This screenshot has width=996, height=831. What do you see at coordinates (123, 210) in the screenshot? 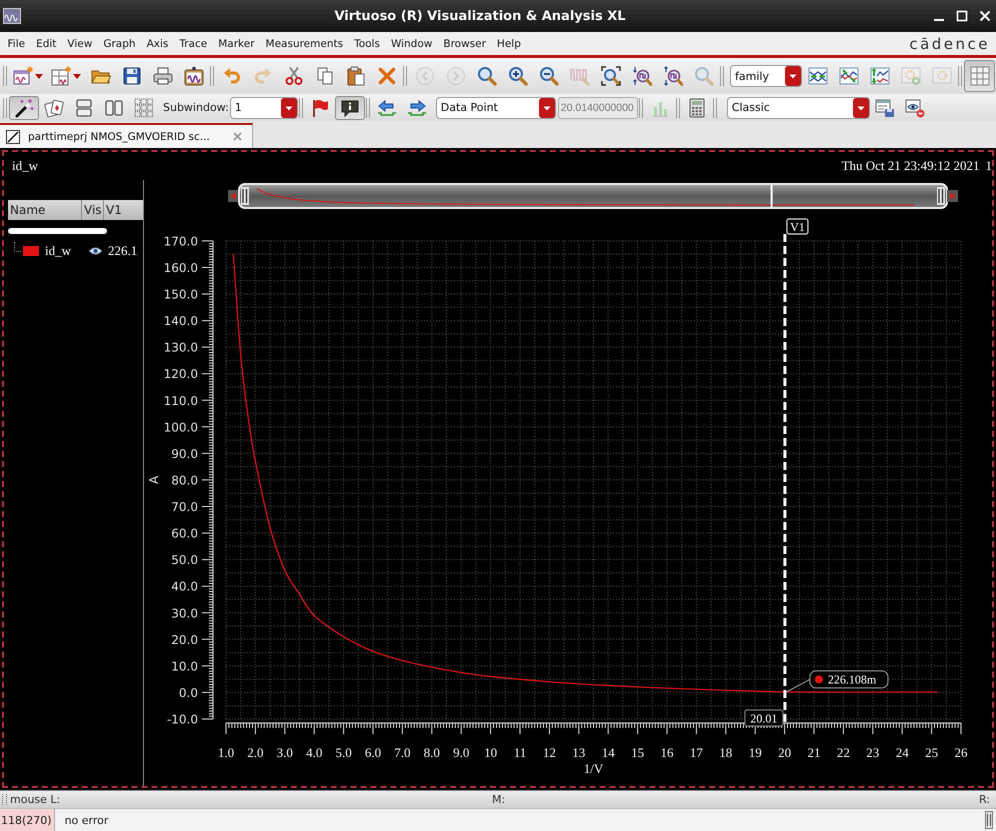
I see `column-header: V1` at bounding box center [123, 210].